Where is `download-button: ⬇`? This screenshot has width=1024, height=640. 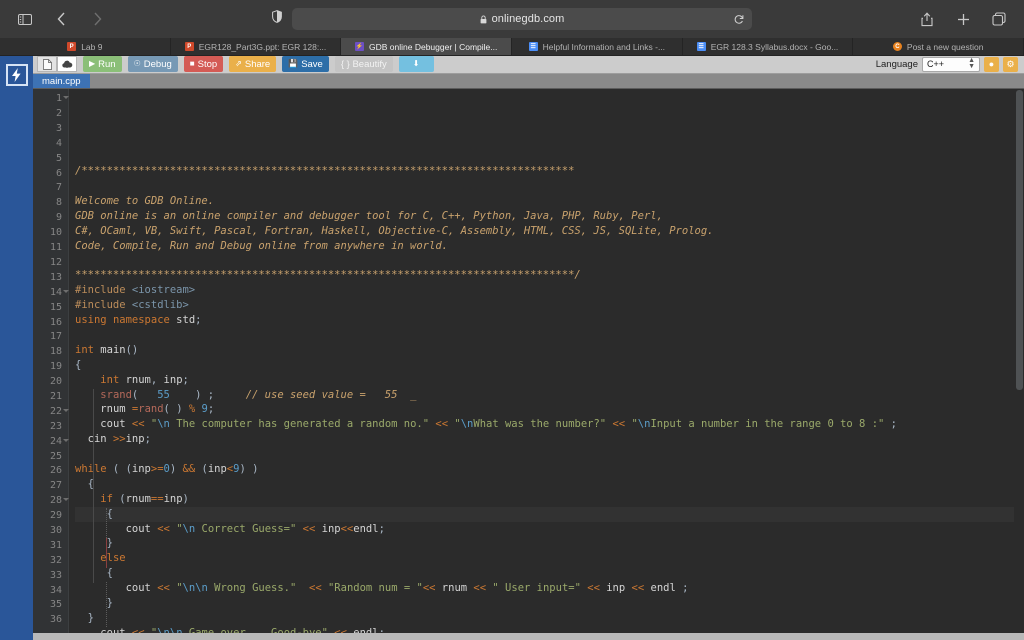
download-button: ⬇ is located at coordinates (416, 64).